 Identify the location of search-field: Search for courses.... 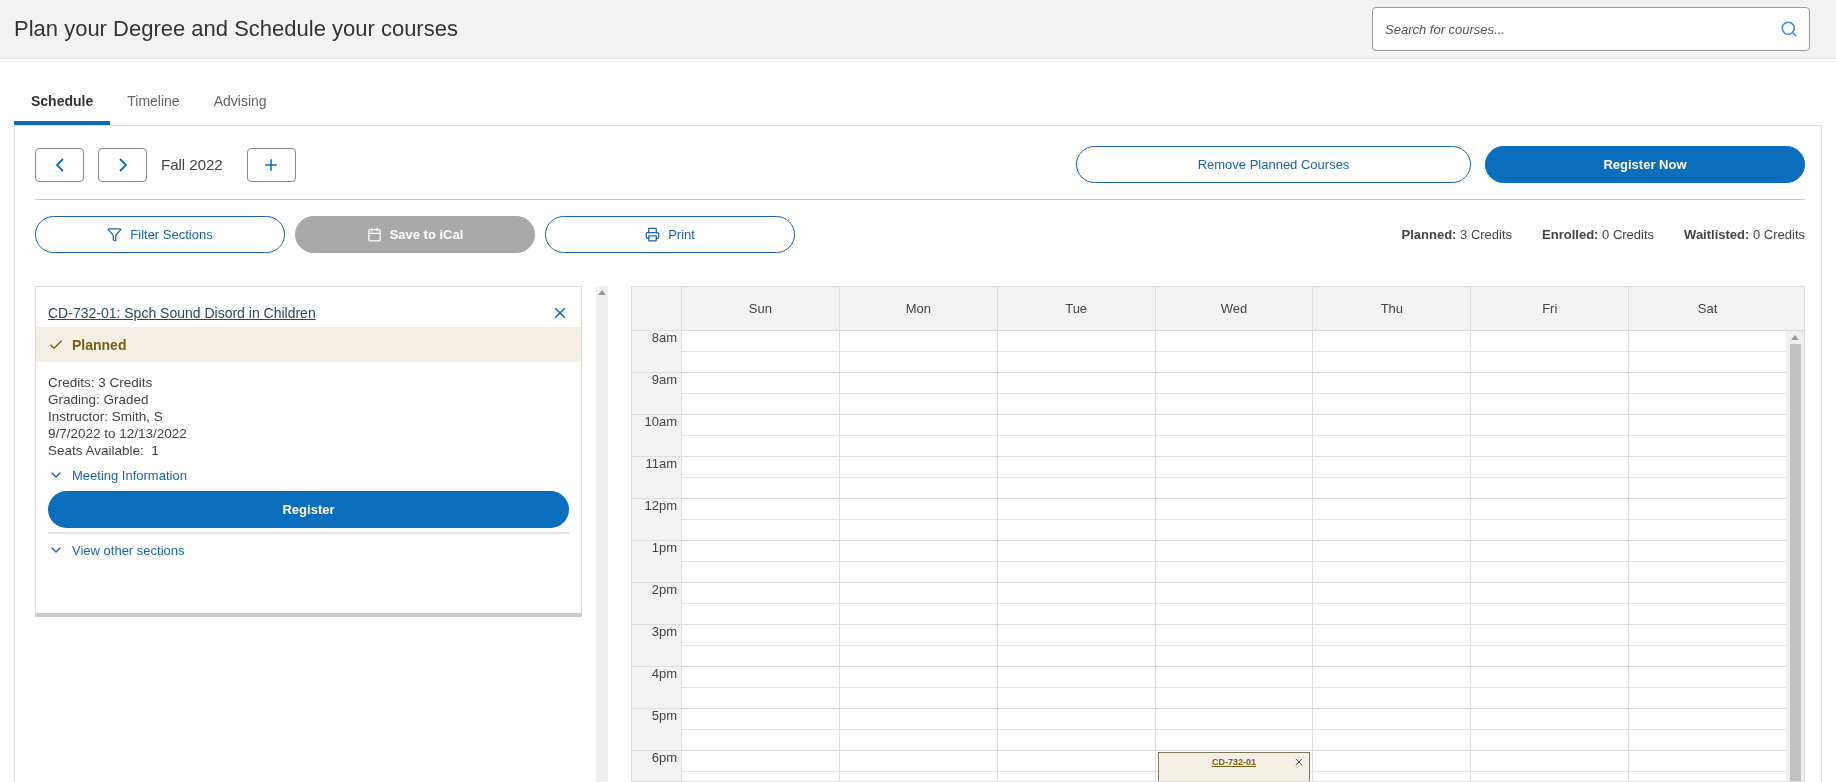
(1591, 29).